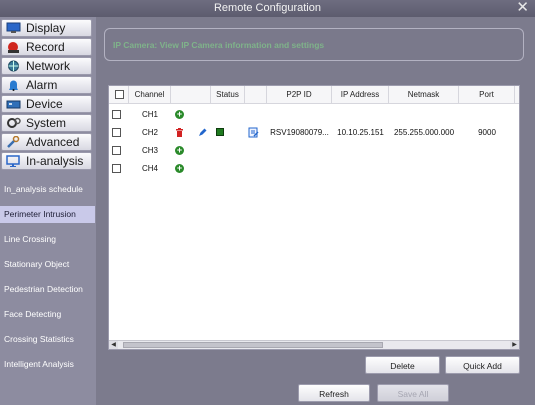 This screenshot has height=405, width=535. What do you see at coordinates (256, 95) in the screenshot?
I see `column-header-edit` at bounding box center [256, 95].